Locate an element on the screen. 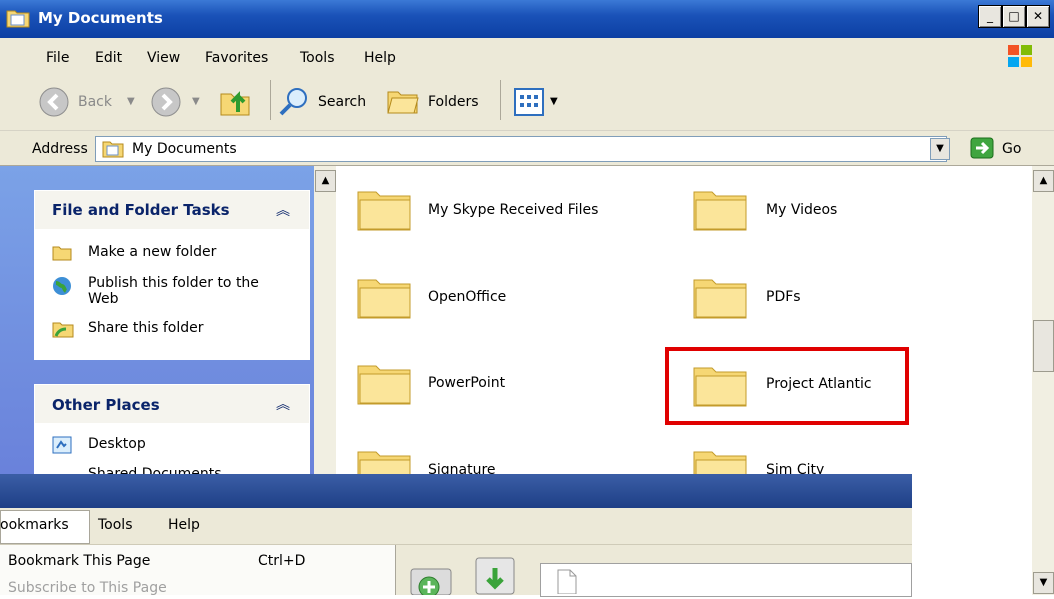 The width and height of the screenshot is (1054, 599). maximize-button: □ is located at coordinates (1014, 16).